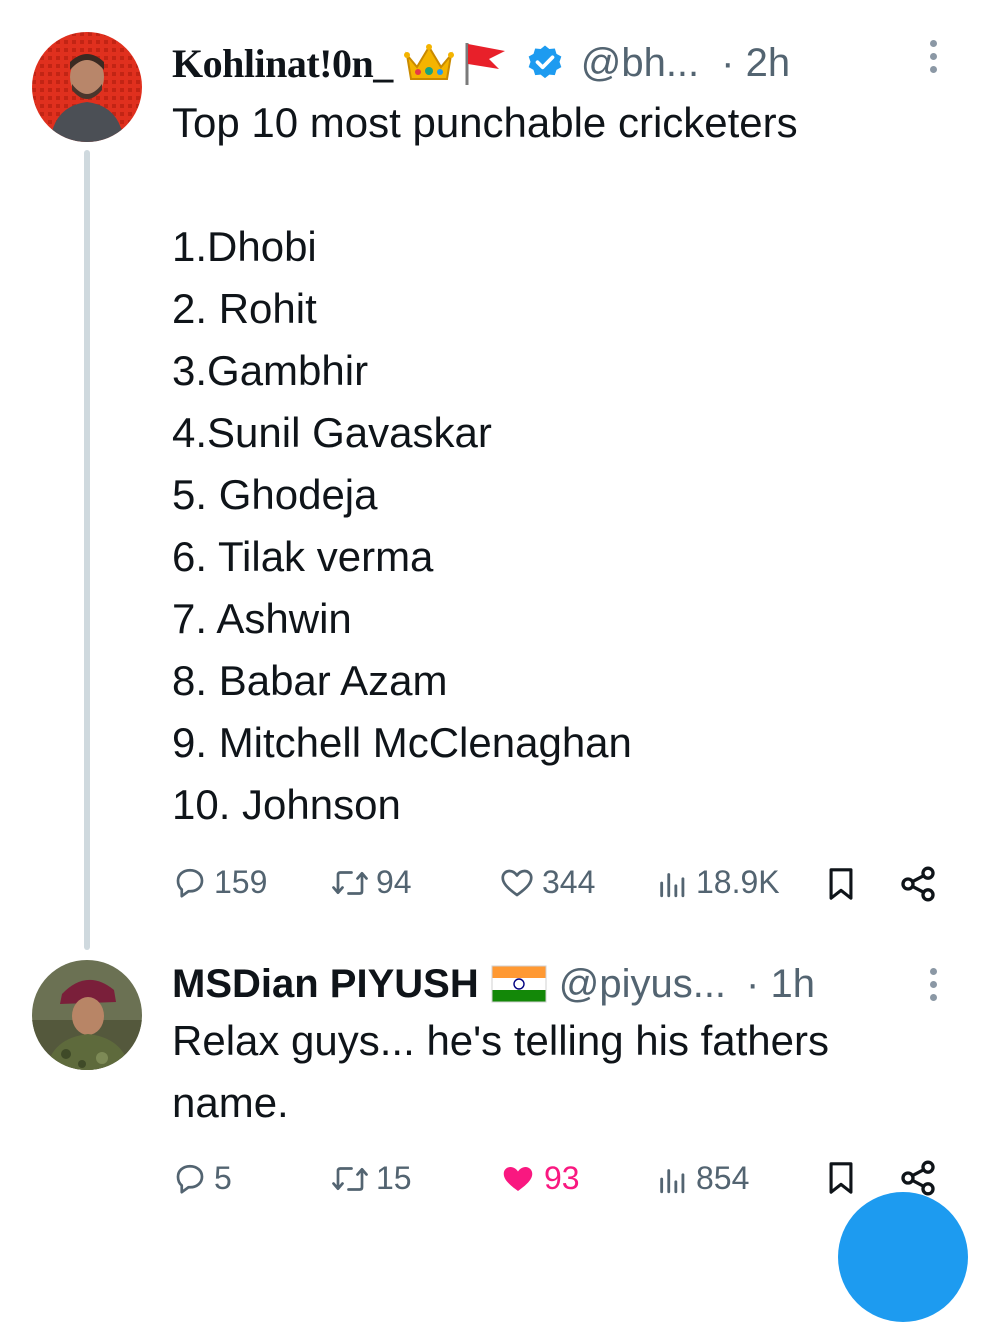 The height and width of the screenshot is (1322, 989). Describe the element at coordinates (562, 1178) in the screenshot. I see `like-count: 93` at that location.